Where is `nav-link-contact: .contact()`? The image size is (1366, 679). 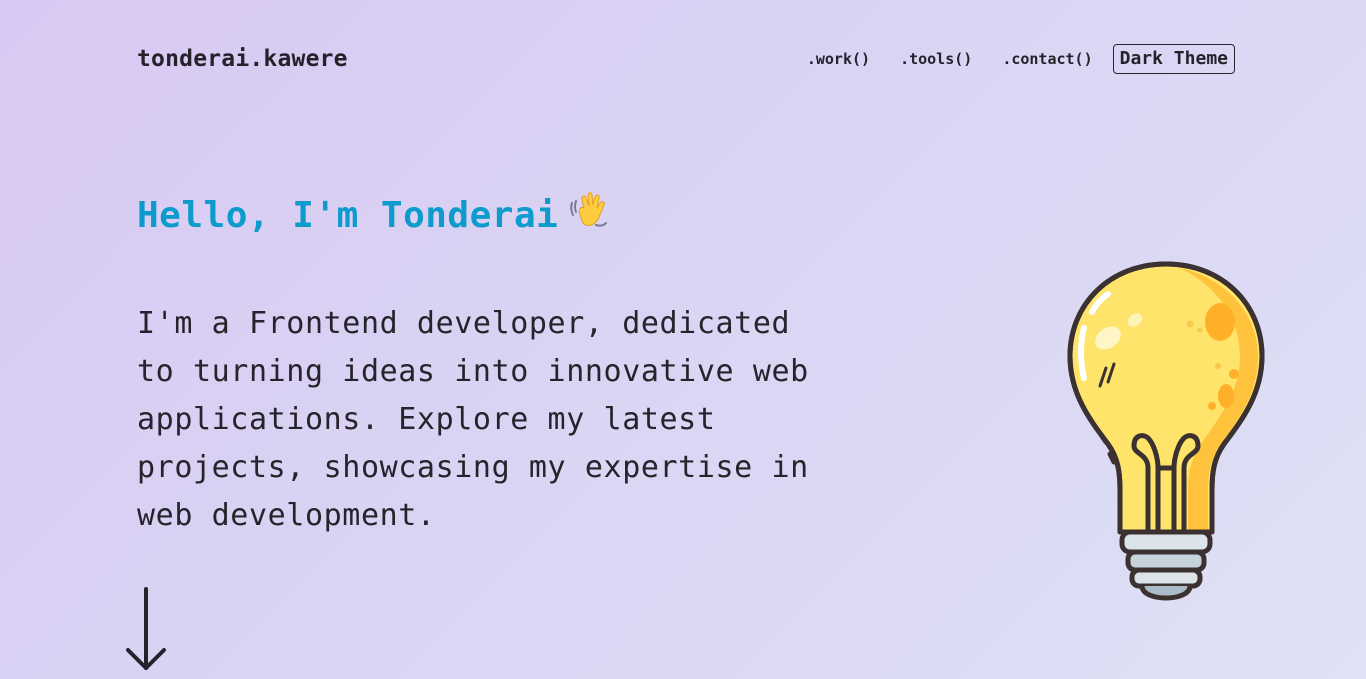
nav-link-contact: .contact() is located at coordinates (1047, 59).